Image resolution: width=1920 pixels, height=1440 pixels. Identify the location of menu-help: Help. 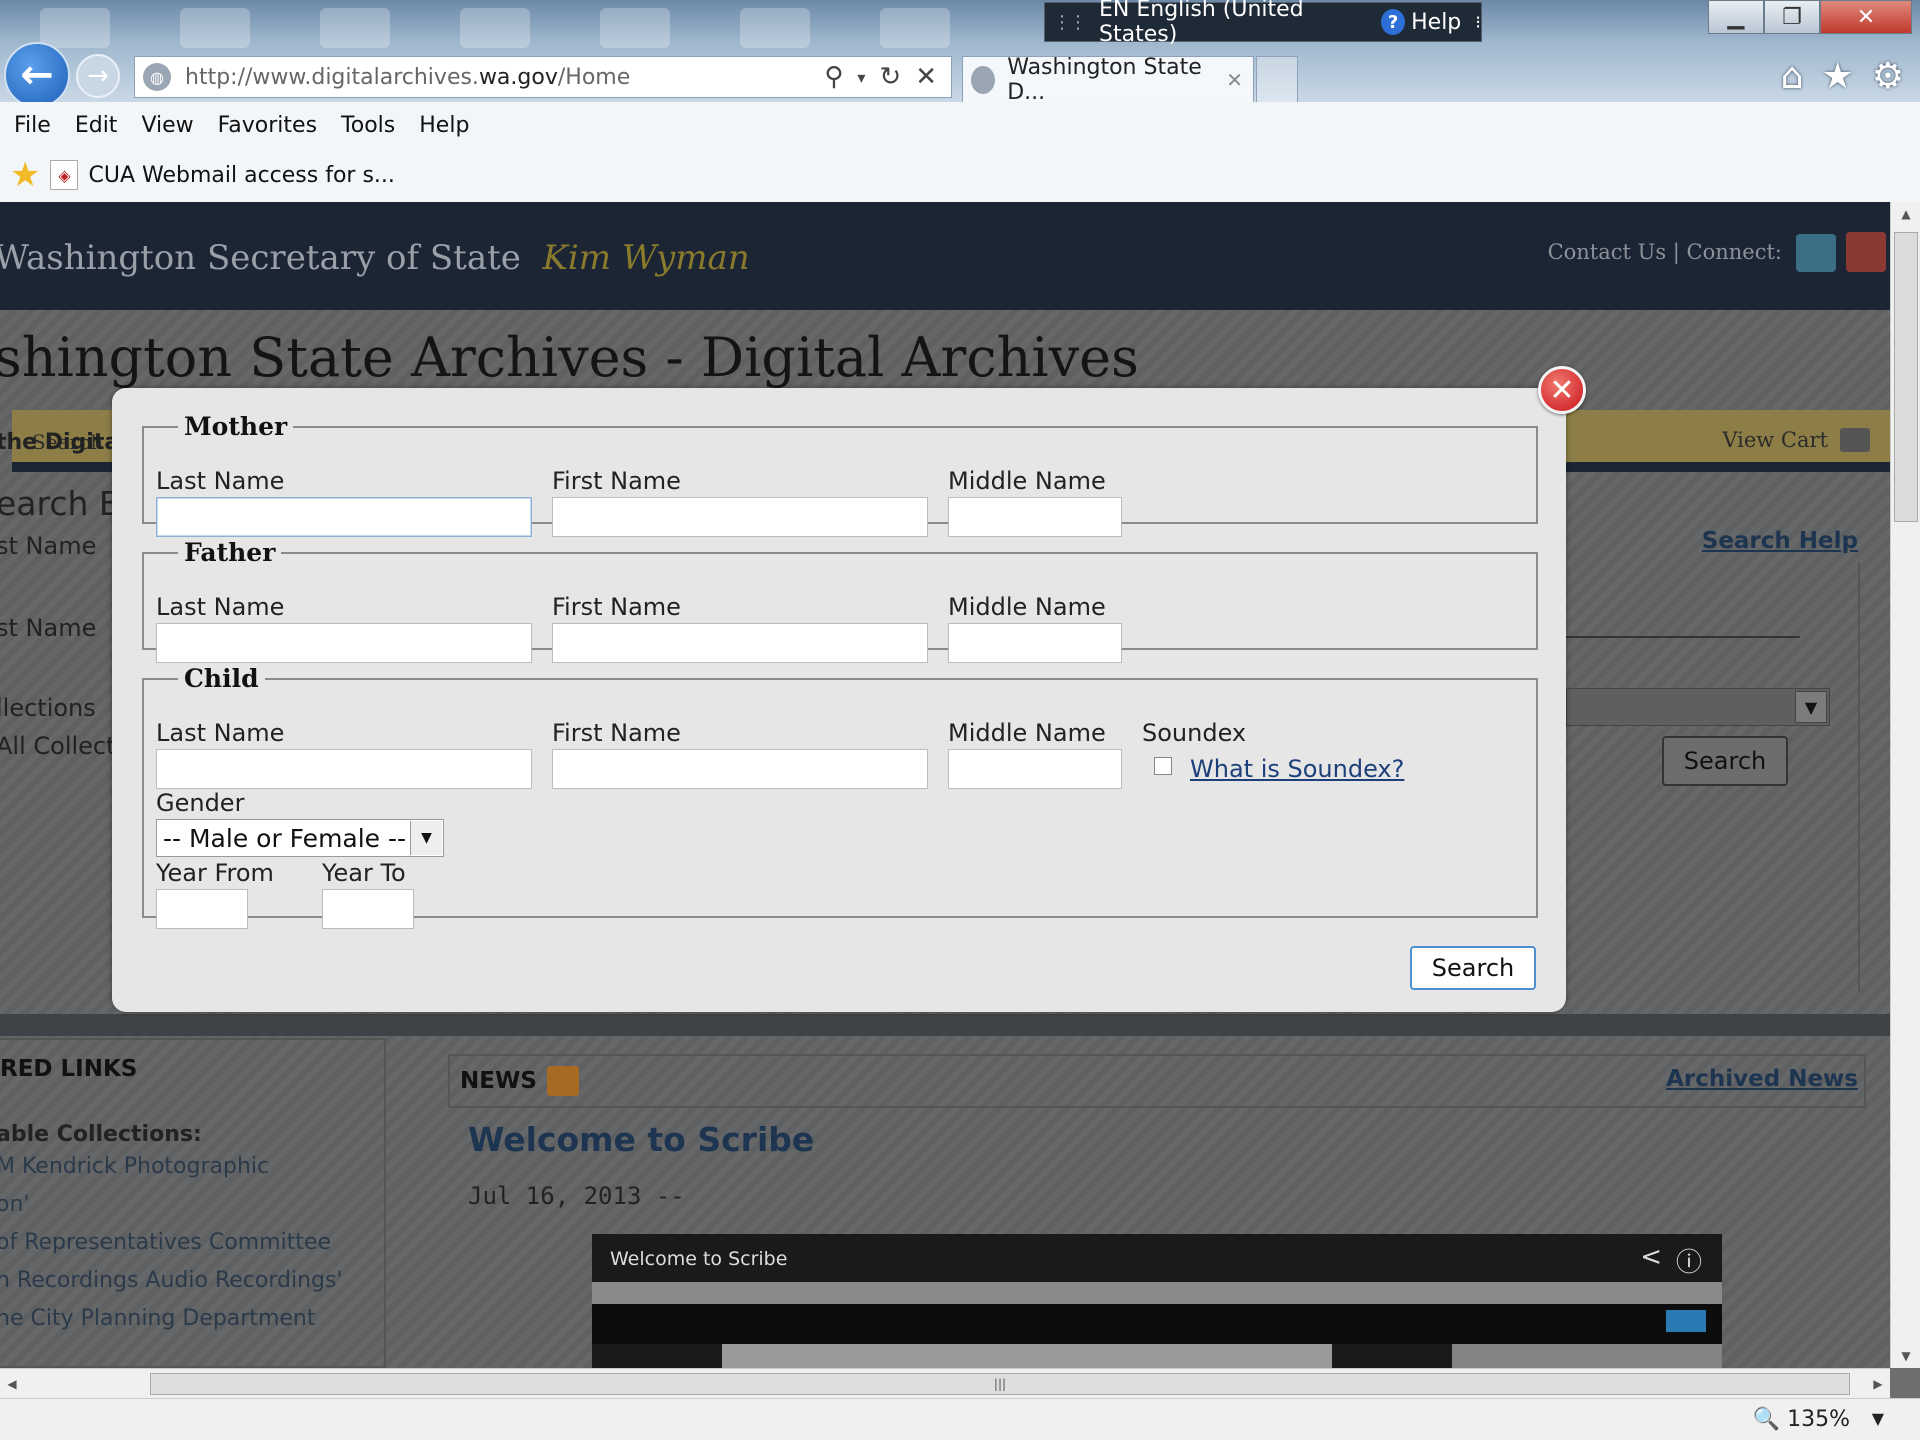
(444, 125).